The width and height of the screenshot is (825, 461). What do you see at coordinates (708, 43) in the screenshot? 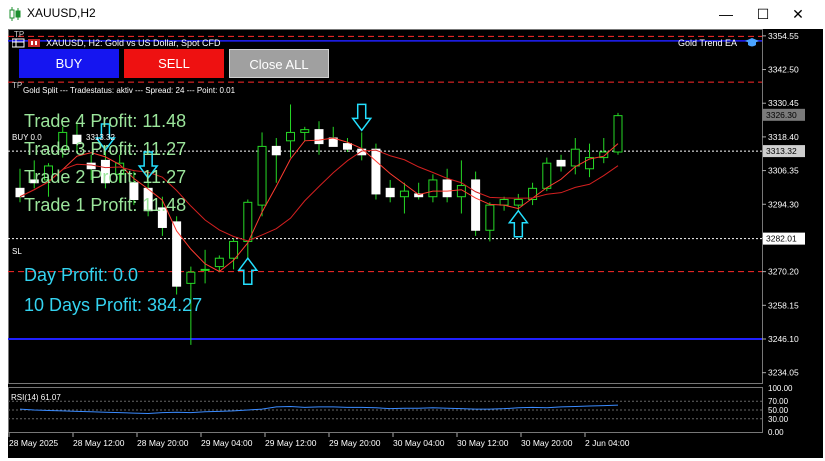
I see `ea-name: Gold Trend EA` at bounding box center [708, 43].